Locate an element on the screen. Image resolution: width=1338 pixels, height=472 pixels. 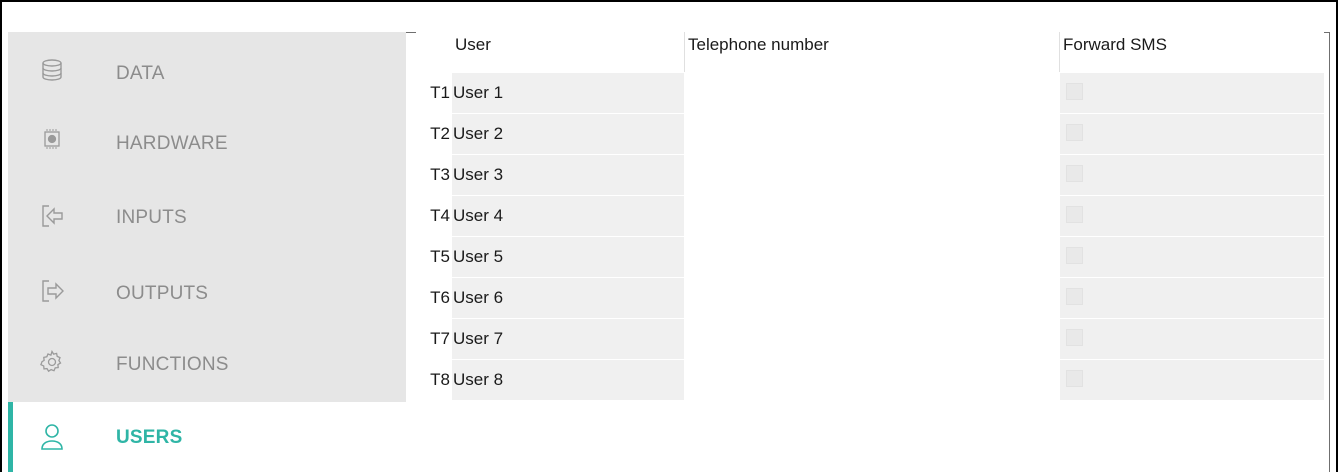
user-name-cell: User 1 is located at coordinates (568, 93).